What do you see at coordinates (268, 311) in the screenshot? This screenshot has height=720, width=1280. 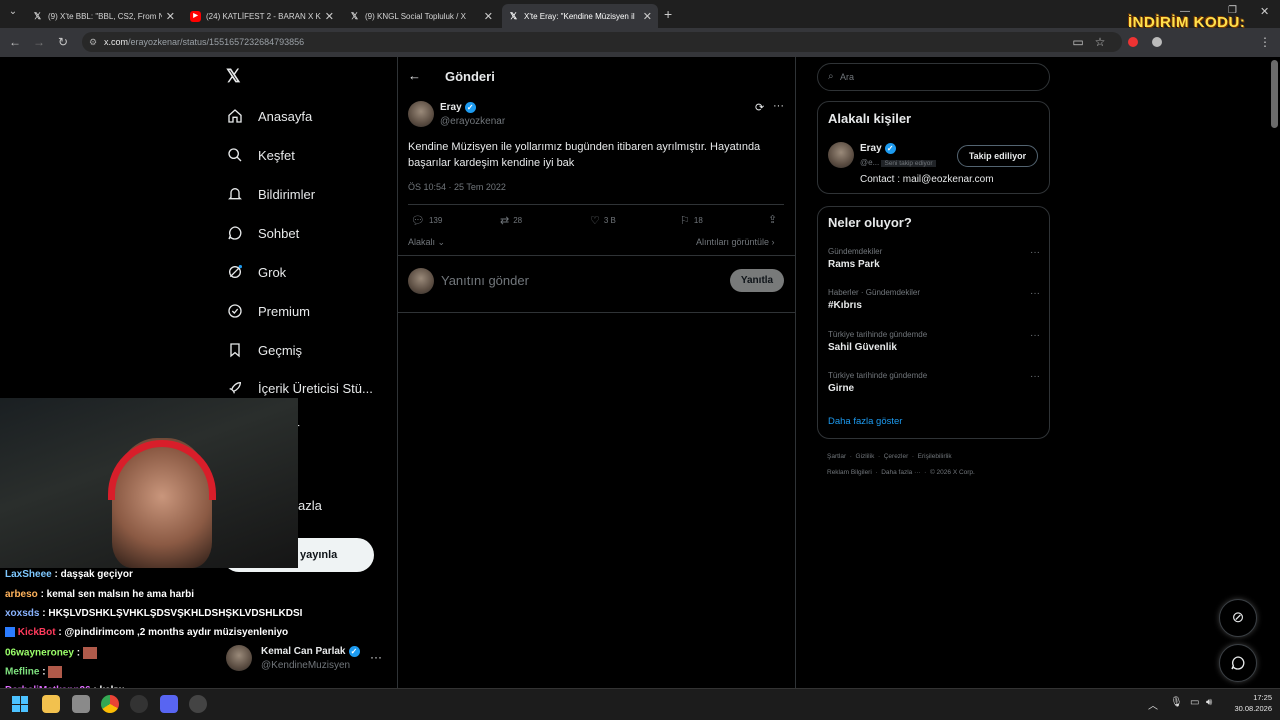 I see `sidebar-item-premium: Premium` at bounding box center [268, 311].